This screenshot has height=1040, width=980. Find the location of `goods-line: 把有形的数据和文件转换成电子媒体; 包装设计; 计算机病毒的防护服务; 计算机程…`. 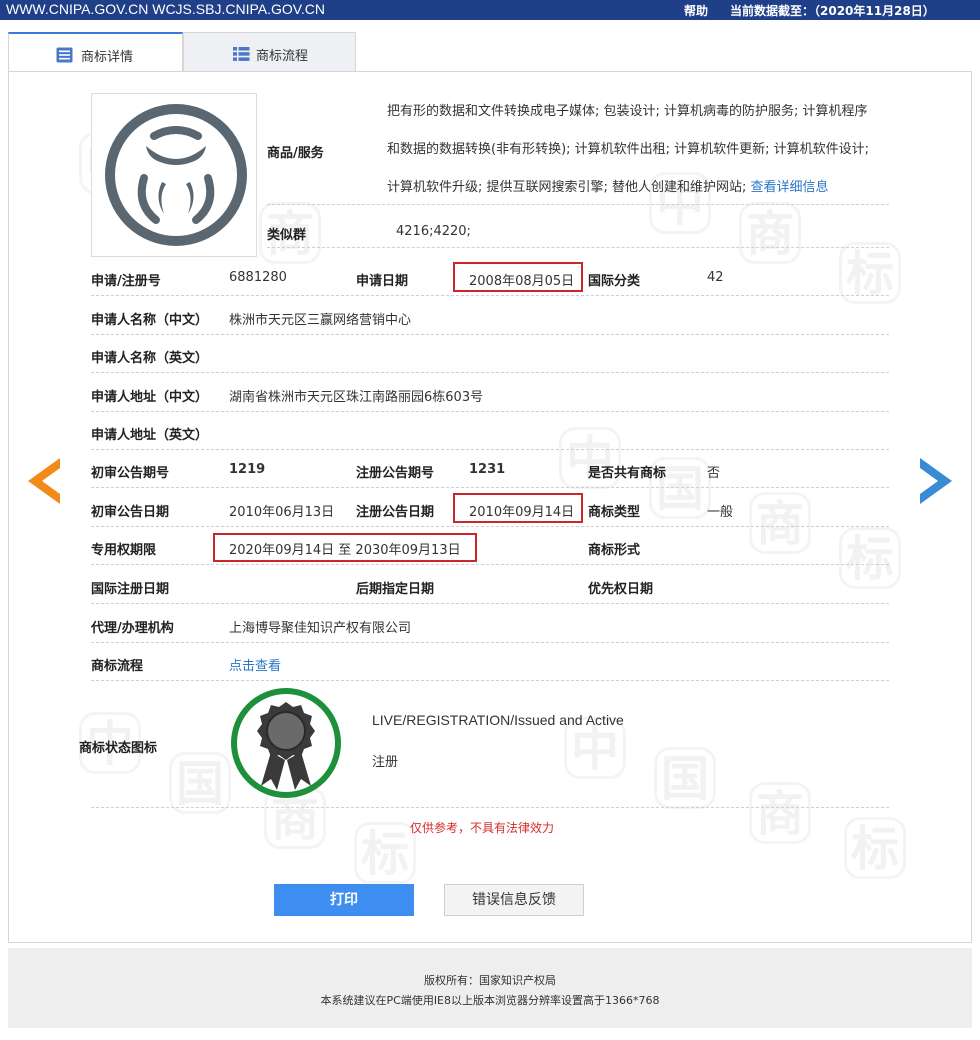

goods-line: 把有形的数据和文件转换成电子媒体; 包装设计; 计算机病毒的防护服务; 计算机程… is located at coordinates (627, 111).